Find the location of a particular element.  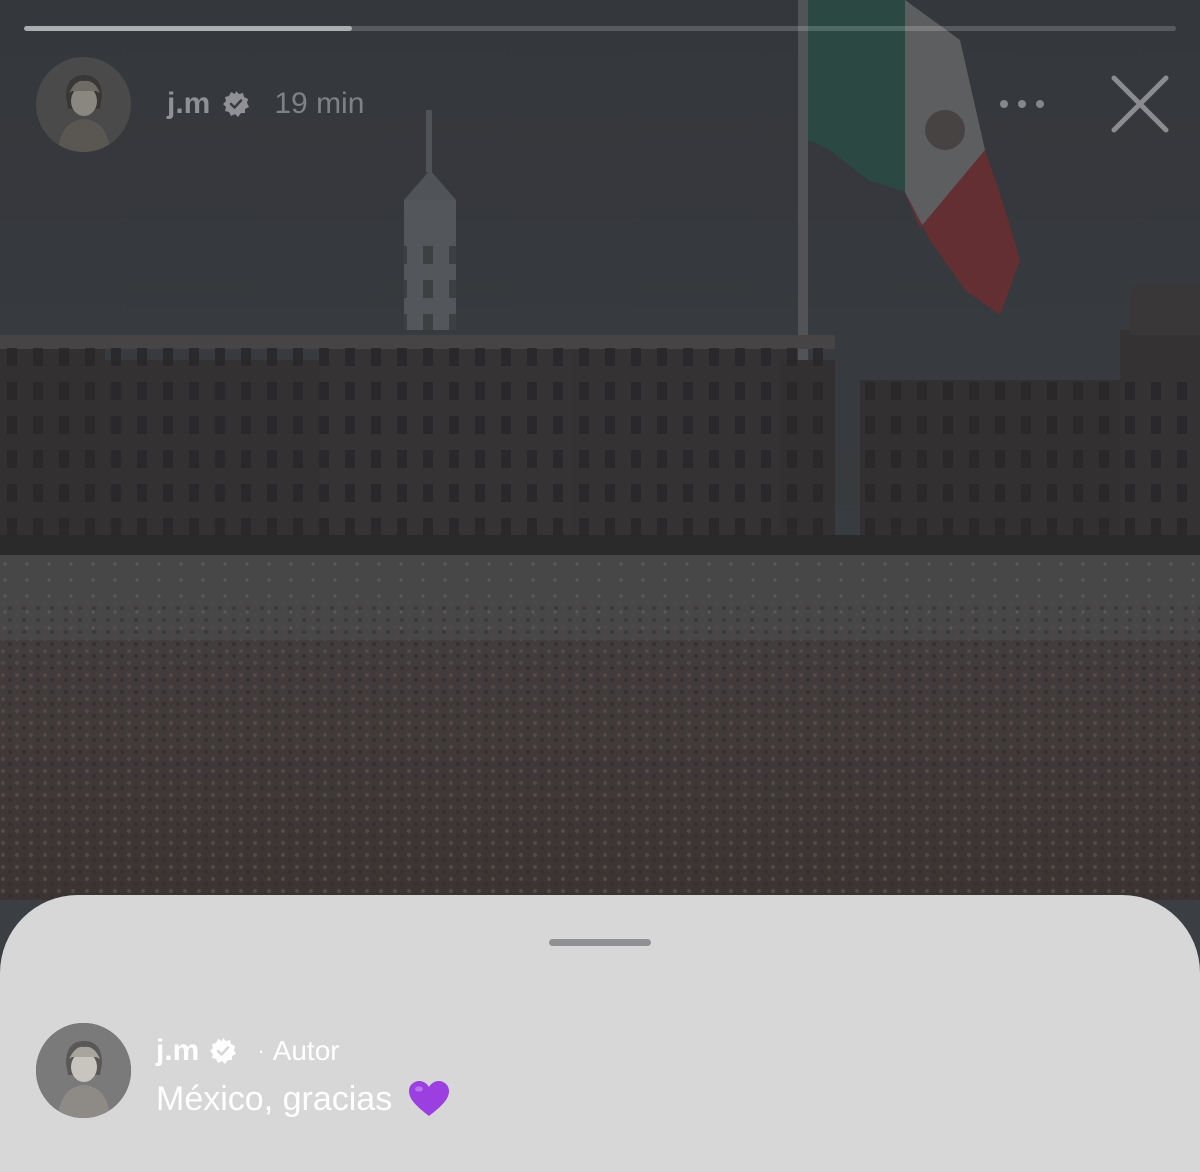

comment-author-avatar is located at coordinates (83, 1070).